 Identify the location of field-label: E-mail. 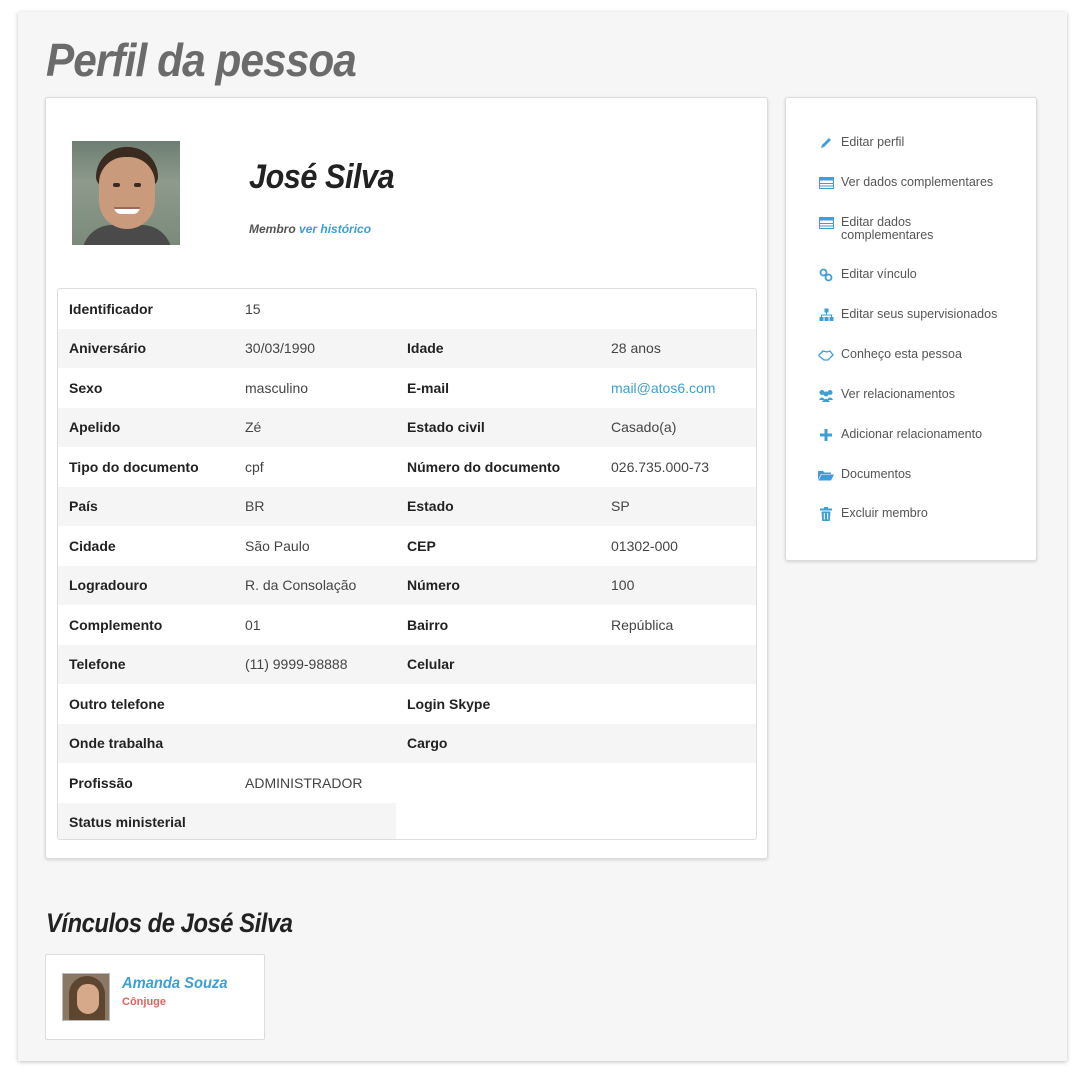
(428, 387).